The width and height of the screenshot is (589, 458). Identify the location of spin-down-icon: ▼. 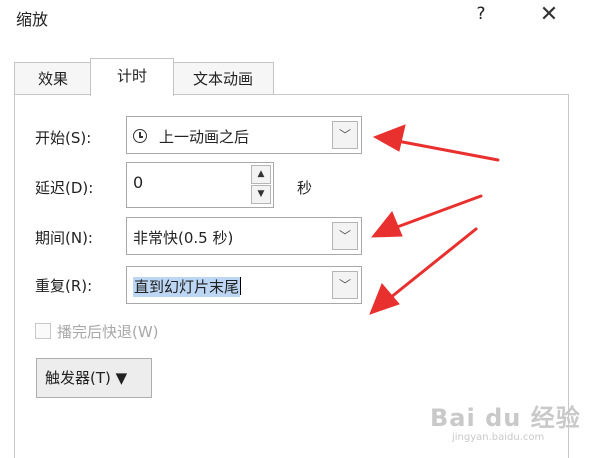
(261, 194).